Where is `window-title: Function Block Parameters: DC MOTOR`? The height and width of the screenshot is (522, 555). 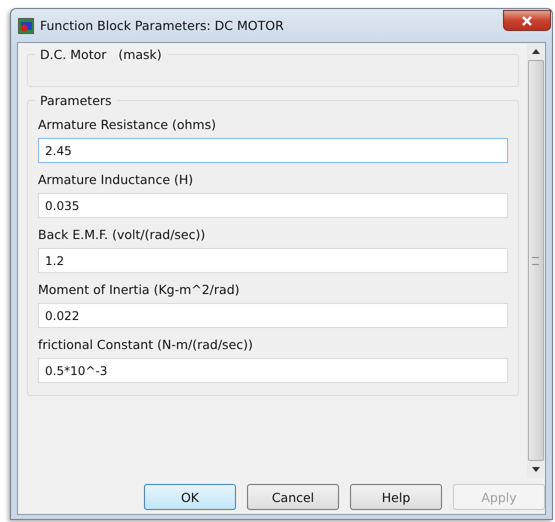
window-title: Function Block Parameters: DC MOTOR is located at coordinates (162, 25).